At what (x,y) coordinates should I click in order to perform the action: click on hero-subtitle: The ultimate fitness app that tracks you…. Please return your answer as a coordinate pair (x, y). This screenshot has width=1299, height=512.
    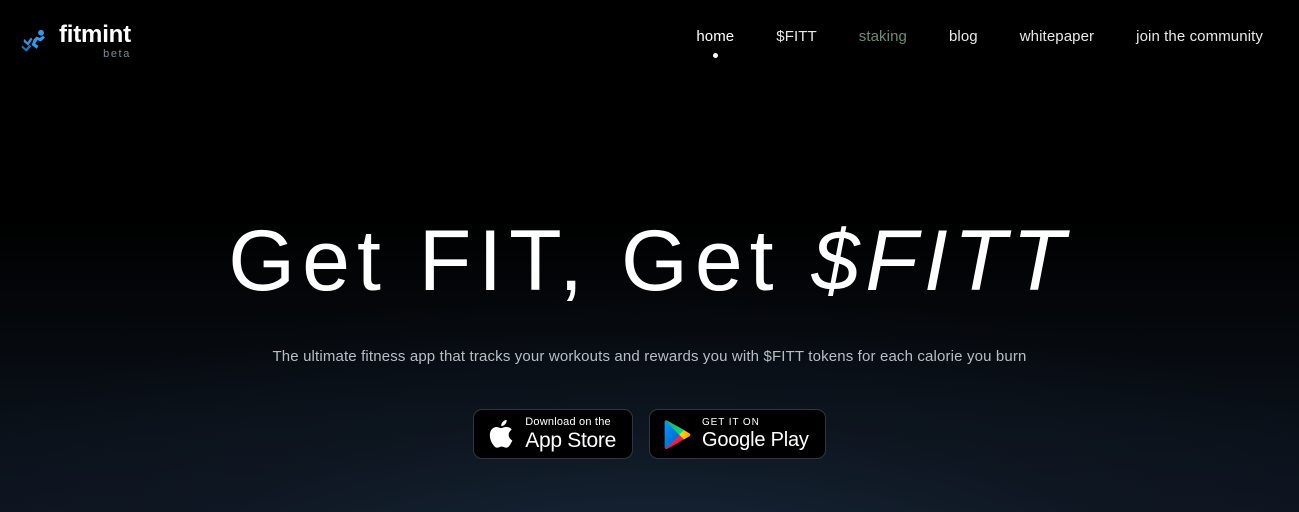
    Looking at the image, I should click on (649, 356).